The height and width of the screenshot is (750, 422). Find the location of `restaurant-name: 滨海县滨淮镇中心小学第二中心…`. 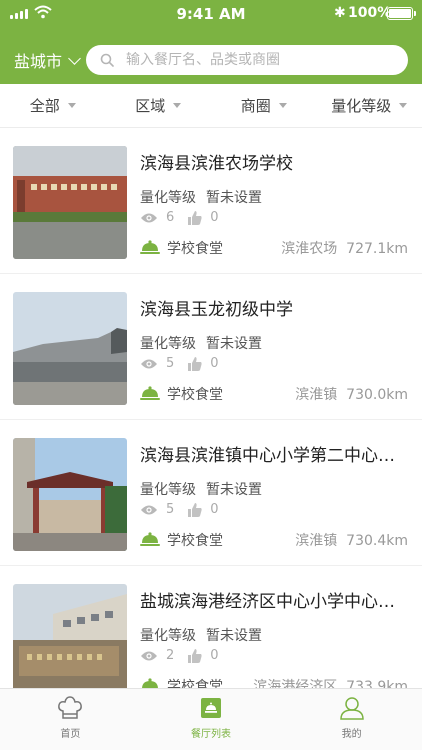

restaurant-name: 滨海县滨淮镇中心小学第二中心… is located at coordinates (267, 456).